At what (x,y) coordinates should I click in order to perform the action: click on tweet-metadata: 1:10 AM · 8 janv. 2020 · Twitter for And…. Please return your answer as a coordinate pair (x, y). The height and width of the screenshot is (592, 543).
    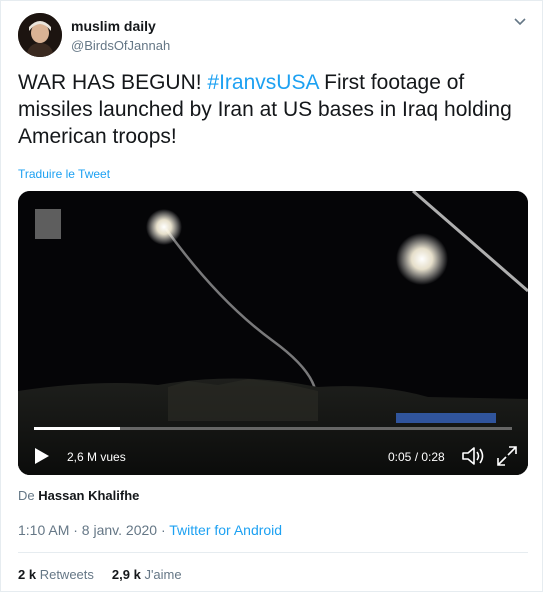
    Looking at the image, I should click on (150, 530).